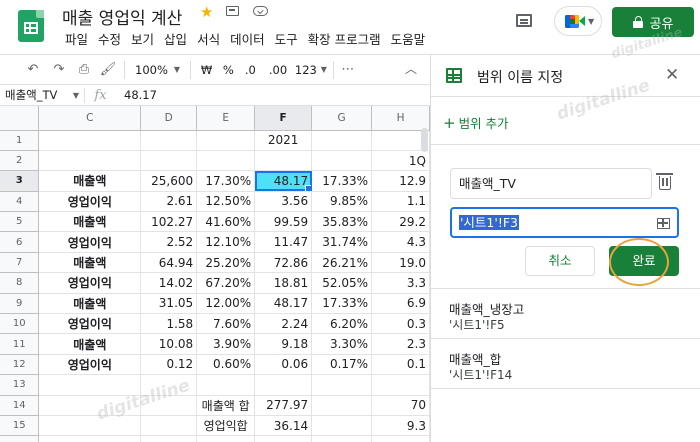 The width and height of the screenshot is (700, 442). Describe the element at coordinates (342, 263) in the screenshot. I see `sheet-cell: 26.21%` at that location.